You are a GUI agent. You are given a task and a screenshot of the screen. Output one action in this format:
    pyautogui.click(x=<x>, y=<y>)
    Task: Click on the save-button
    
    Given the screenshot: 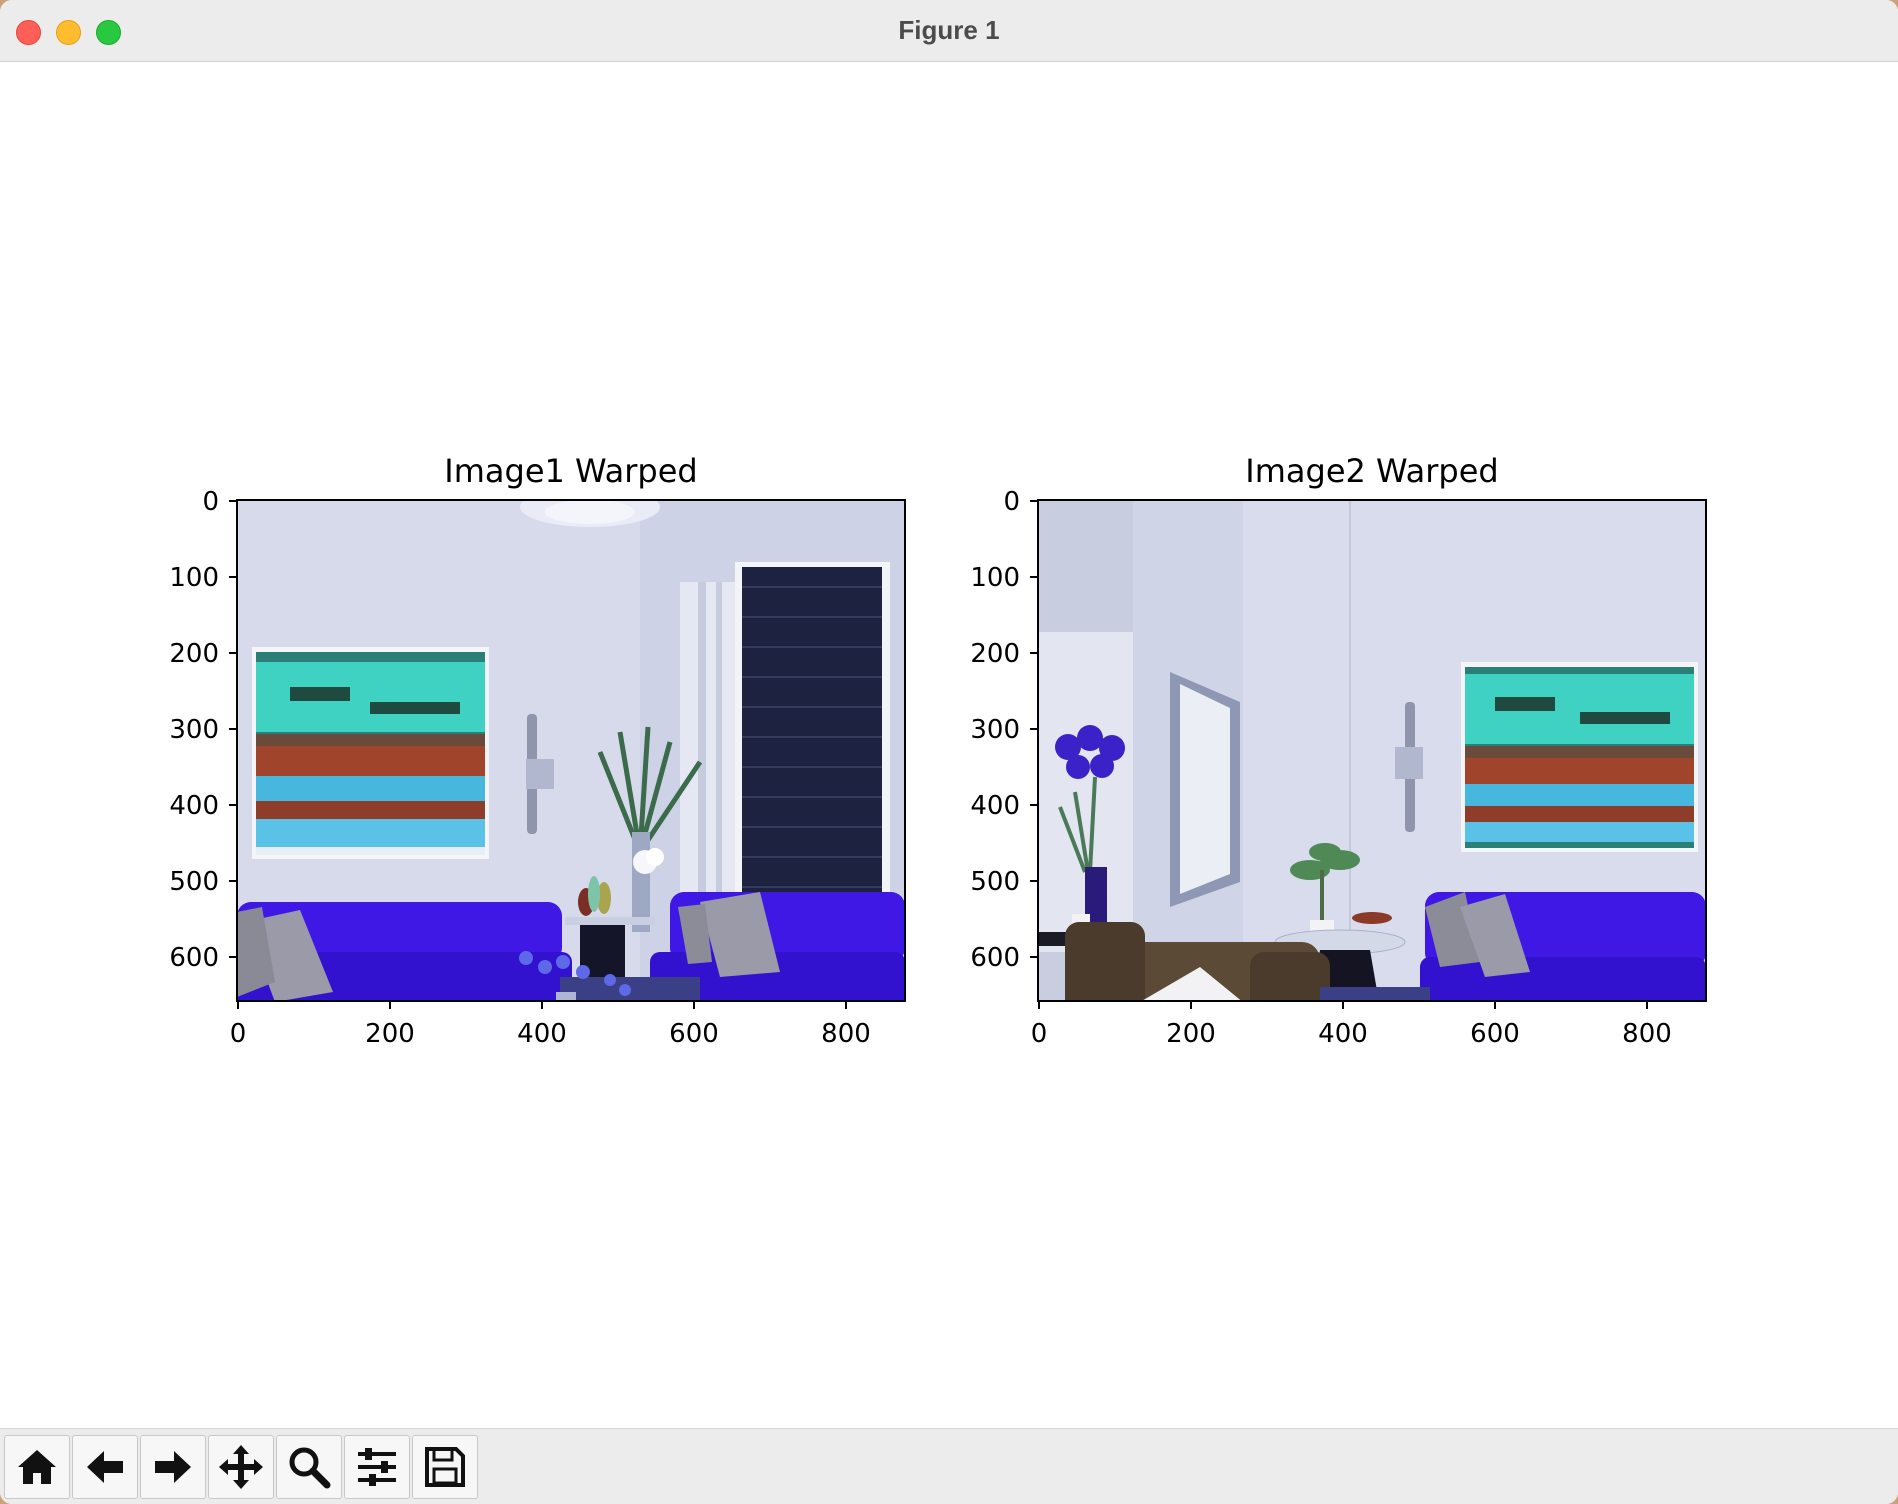 What is the action you would take?
    pyautogui.click(x=445, y=1467)
    